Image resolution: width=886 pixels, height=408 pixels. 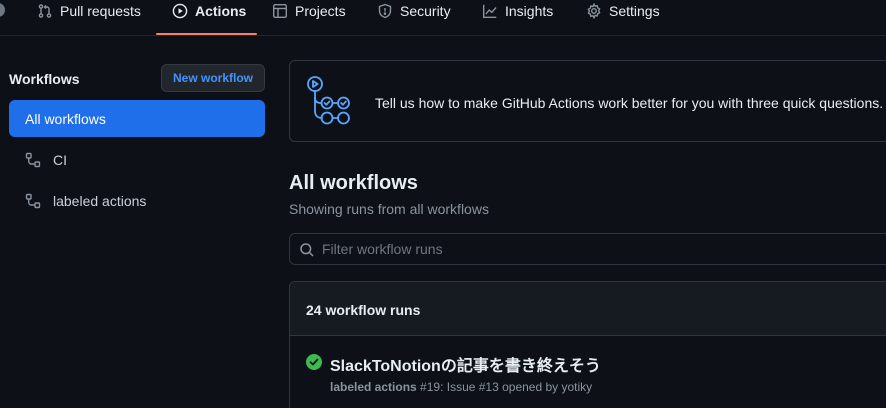 I want to click on sidebar-item-labeled-actions: labeled actions, so click(x=137, y=200).